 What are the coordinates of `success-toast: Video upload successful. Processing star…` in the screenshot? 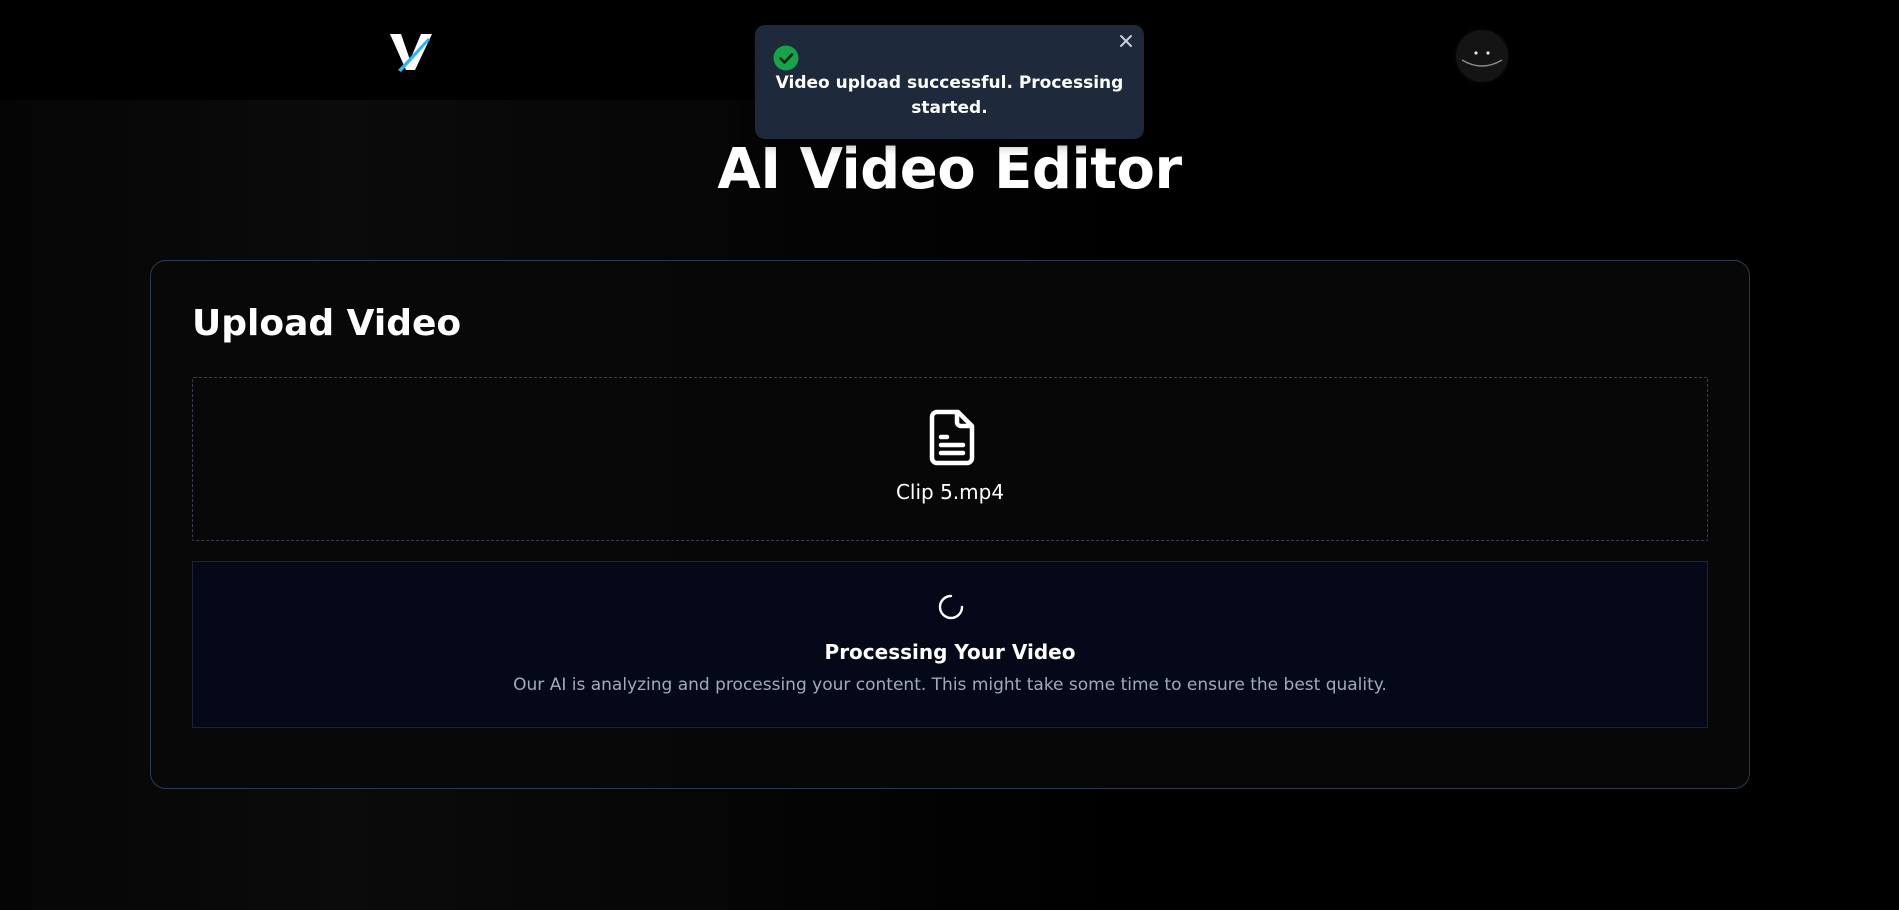 It's located at (949, 82).